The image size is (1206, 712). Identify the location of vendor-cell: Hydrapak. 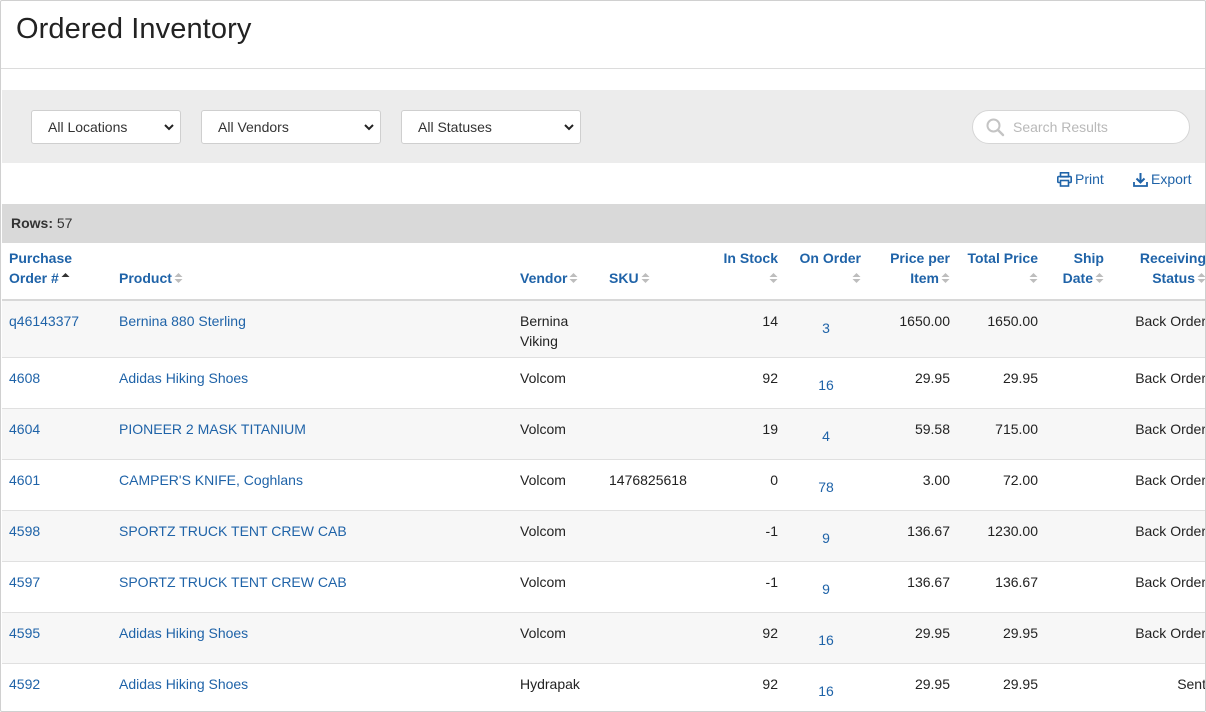
(557, 687).